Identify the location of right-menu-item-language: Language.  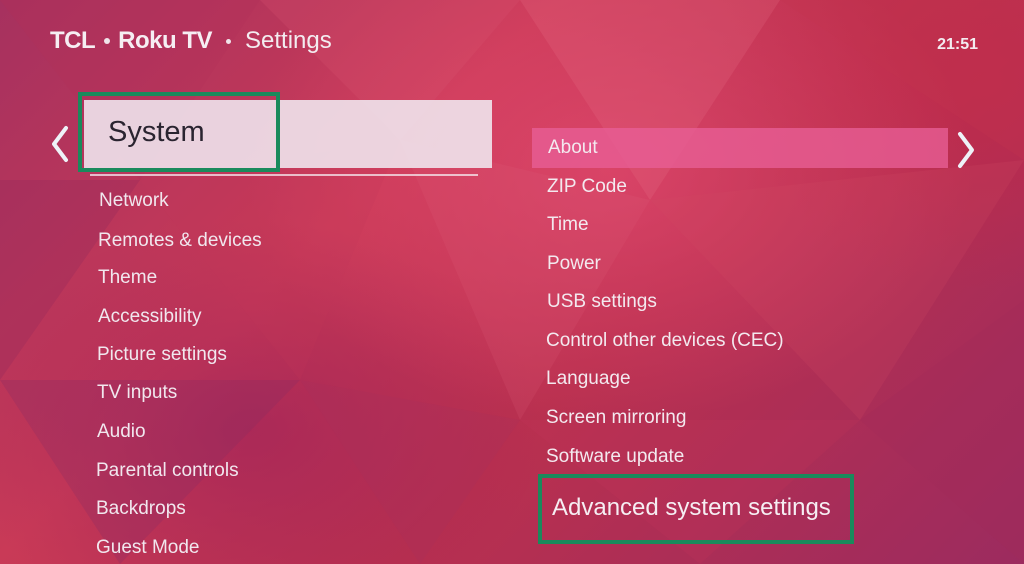
(588, 379).